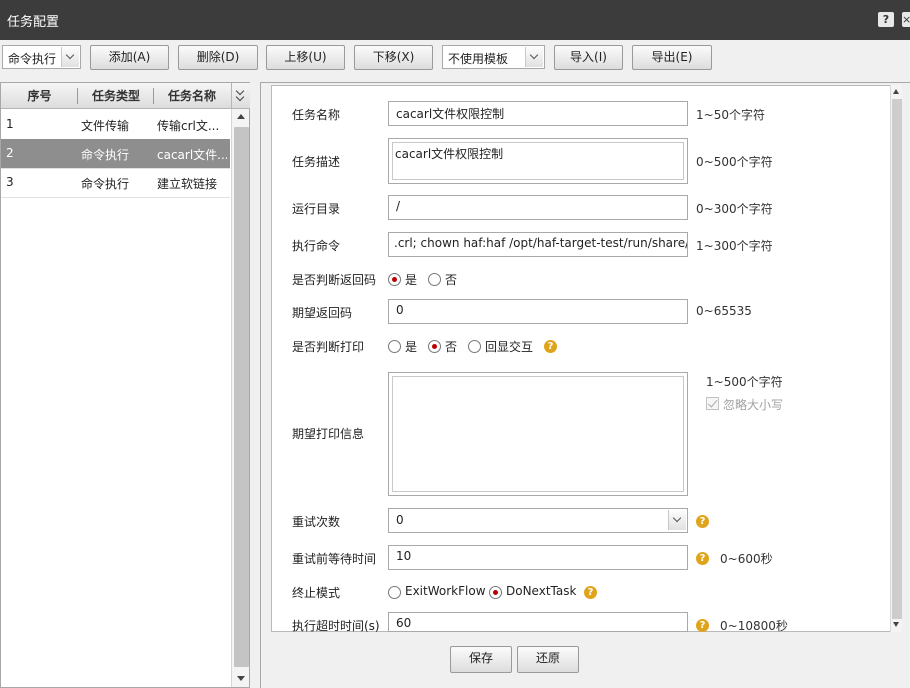 This screenshot has height=688, width=910. I want to click on expected-return-input: 0, so click(538, 311).